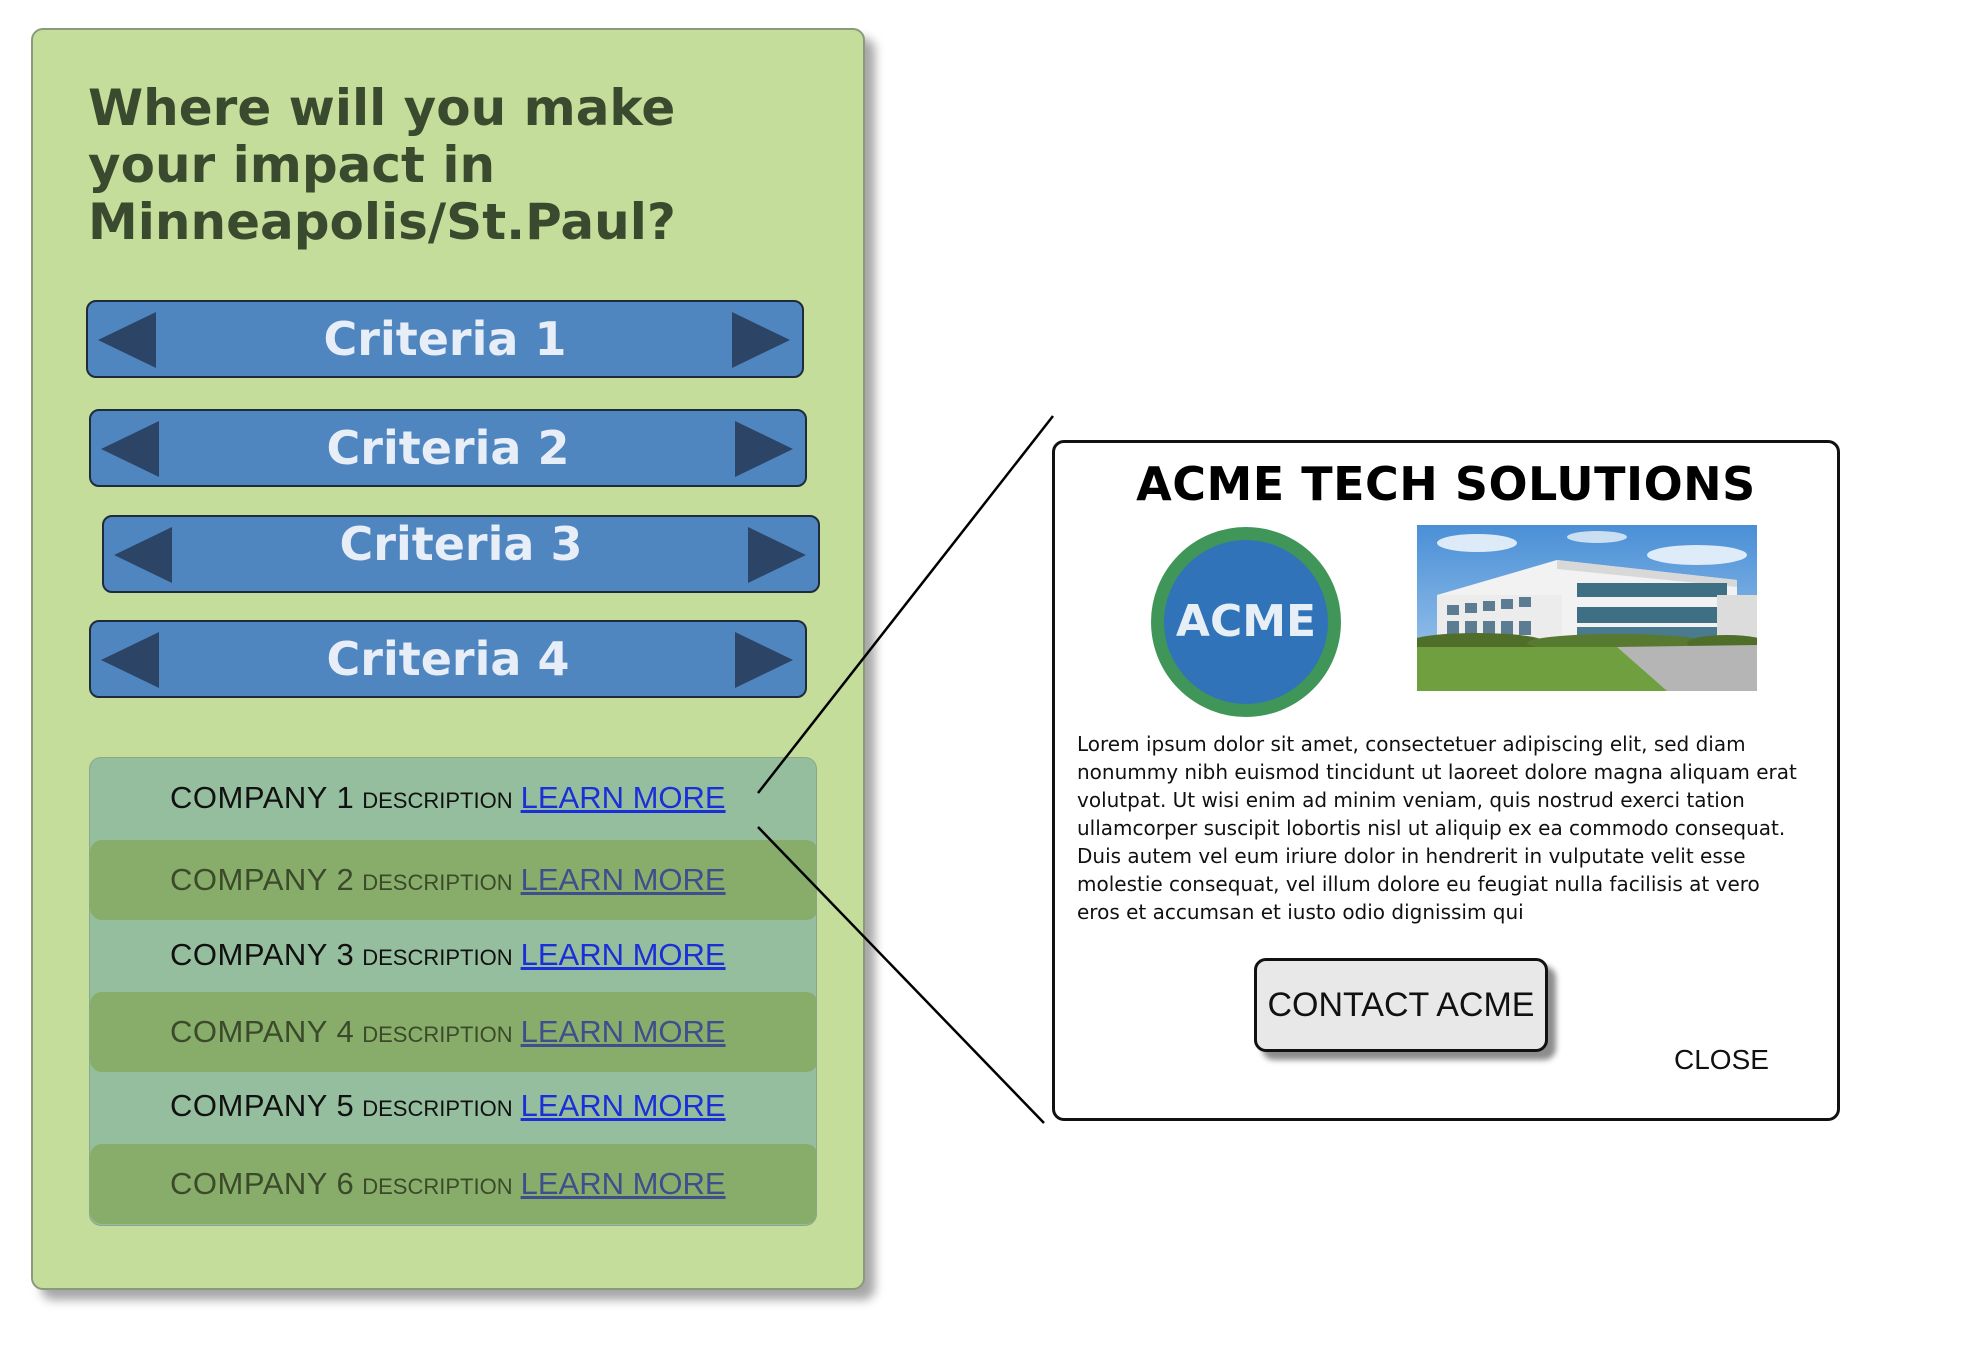 The height and width of the screenshot is (1356, 1978). What do you see at coordinates (1401, 1005) in the screenshot?
I see `contact-acme-button: CONTACT ACME` at bounding box center [1401, 1005].